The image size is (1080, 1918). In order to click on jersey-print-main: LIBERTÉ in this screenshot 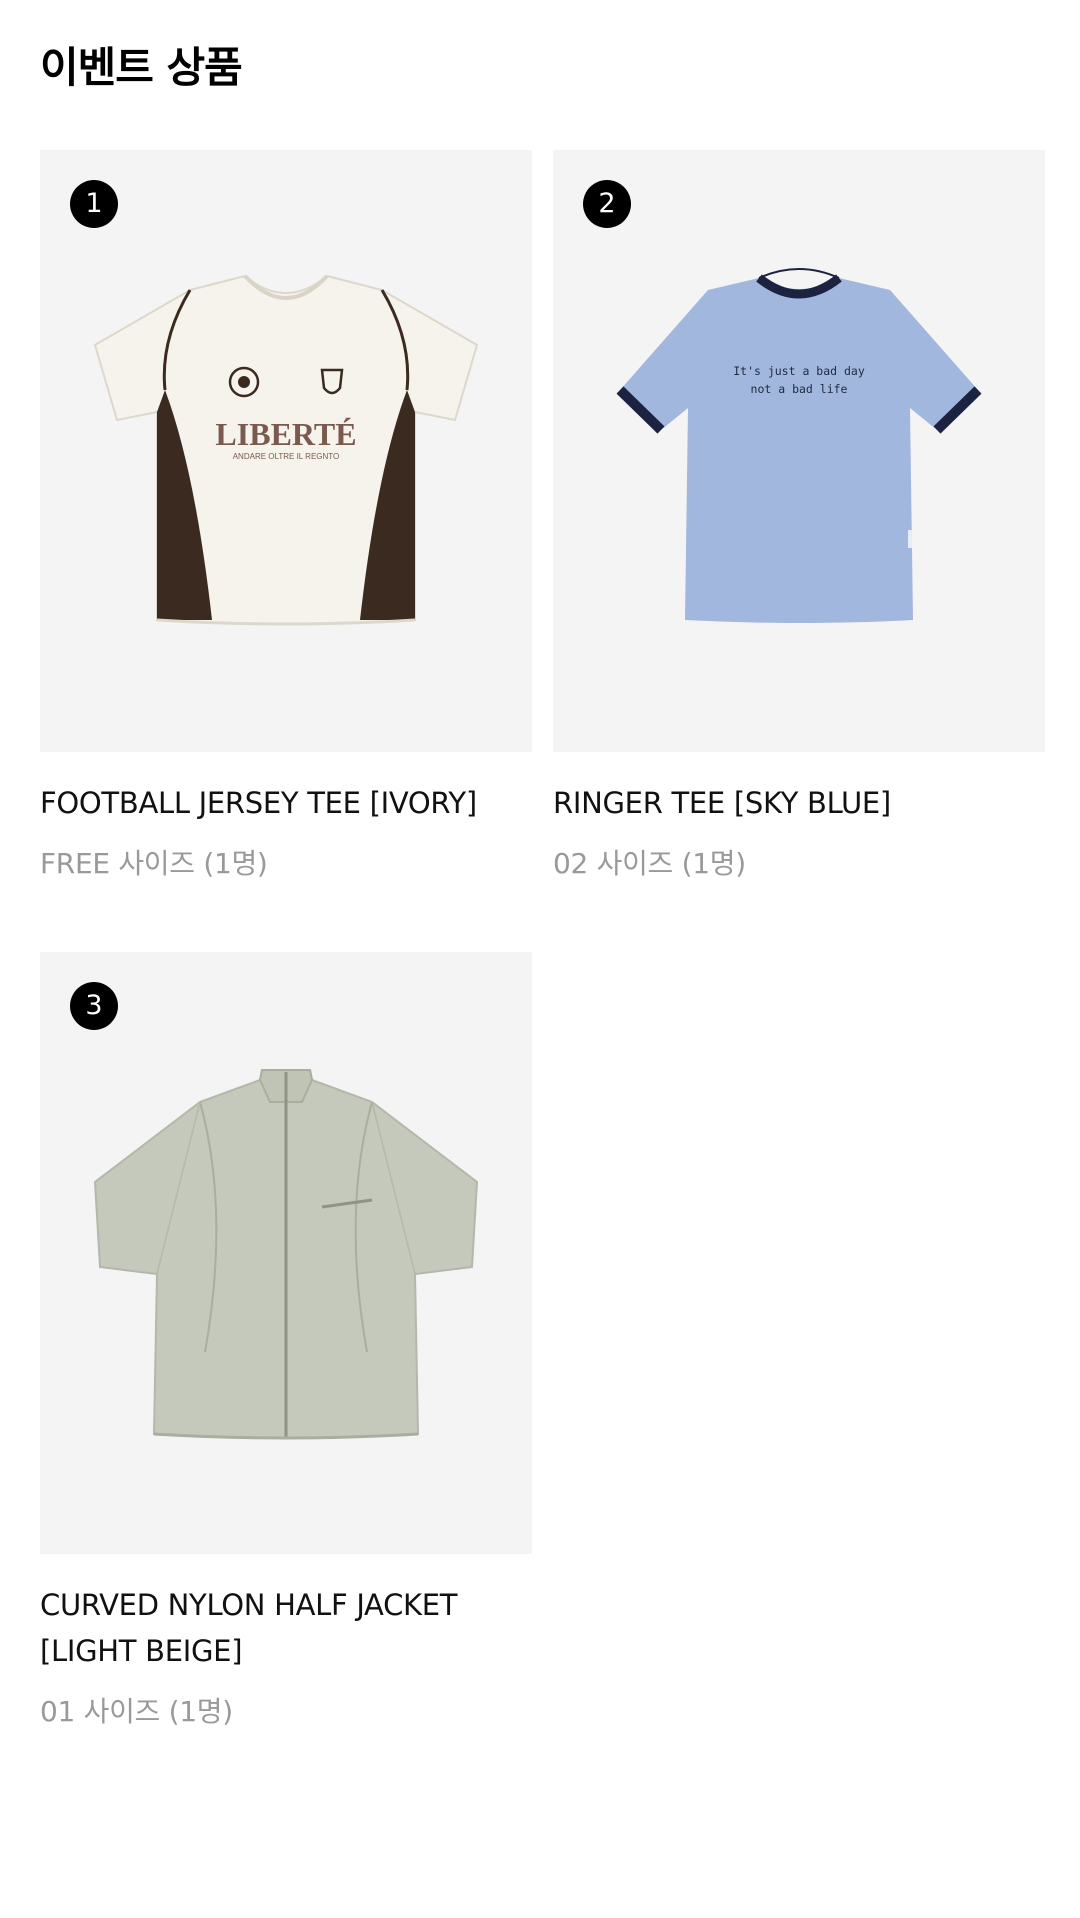, I will do `click(285, 434)`.